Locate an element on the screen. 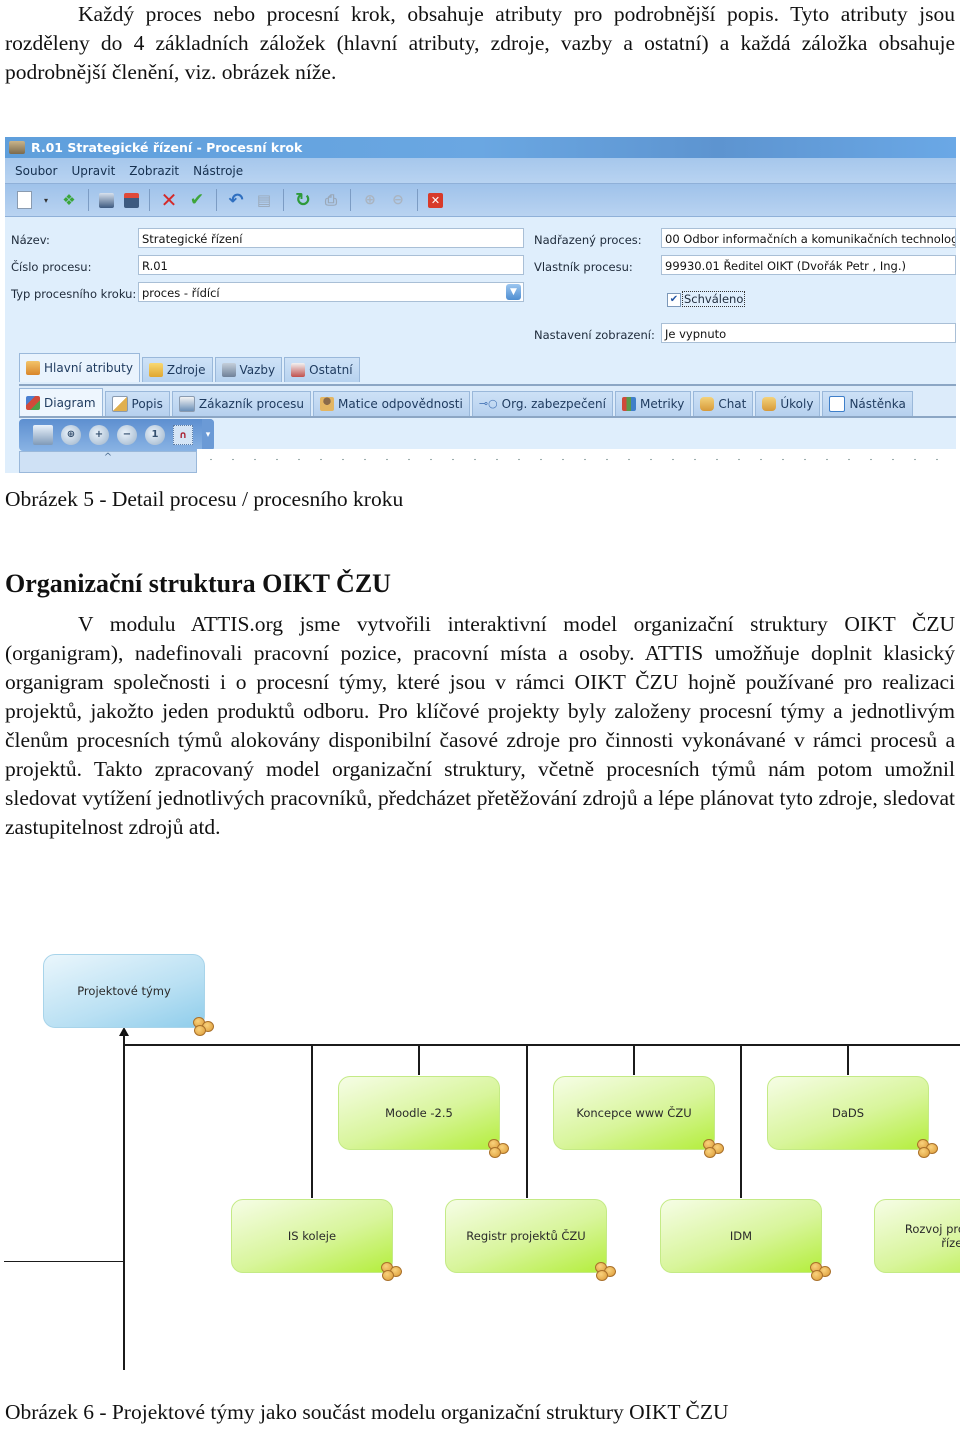  menu-upravit: Upravit is located at coordinates (93, 171).